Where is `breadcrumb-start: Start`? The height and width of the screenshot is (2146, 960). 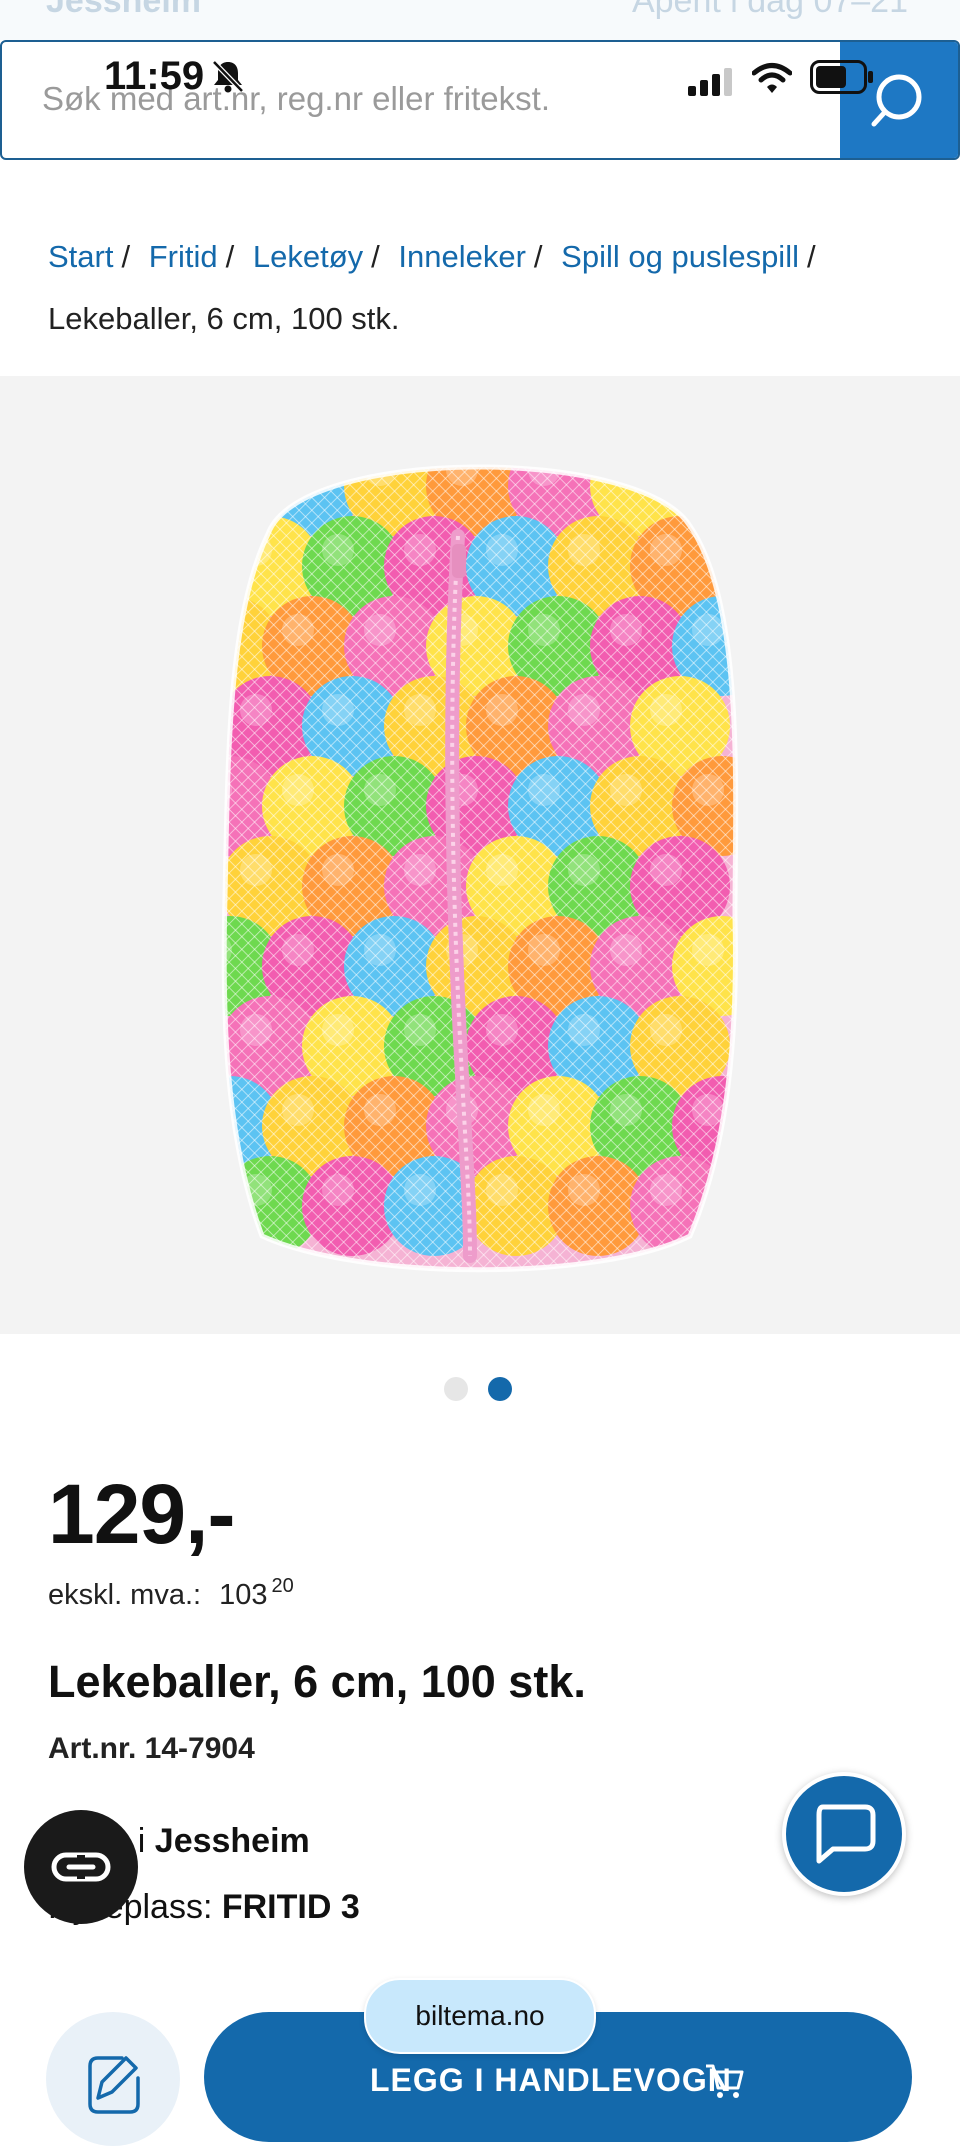 breadcrumb-start: Start is located at coordinates (80, 256).